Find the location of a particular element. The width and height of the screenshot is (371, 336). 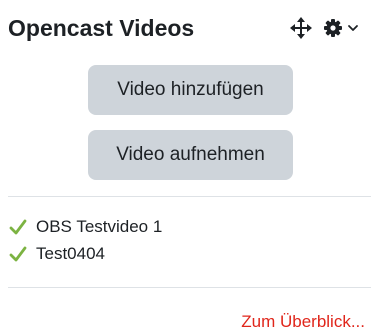

record-video-button: Video aufnehmen is located at coordinates (190, 155).